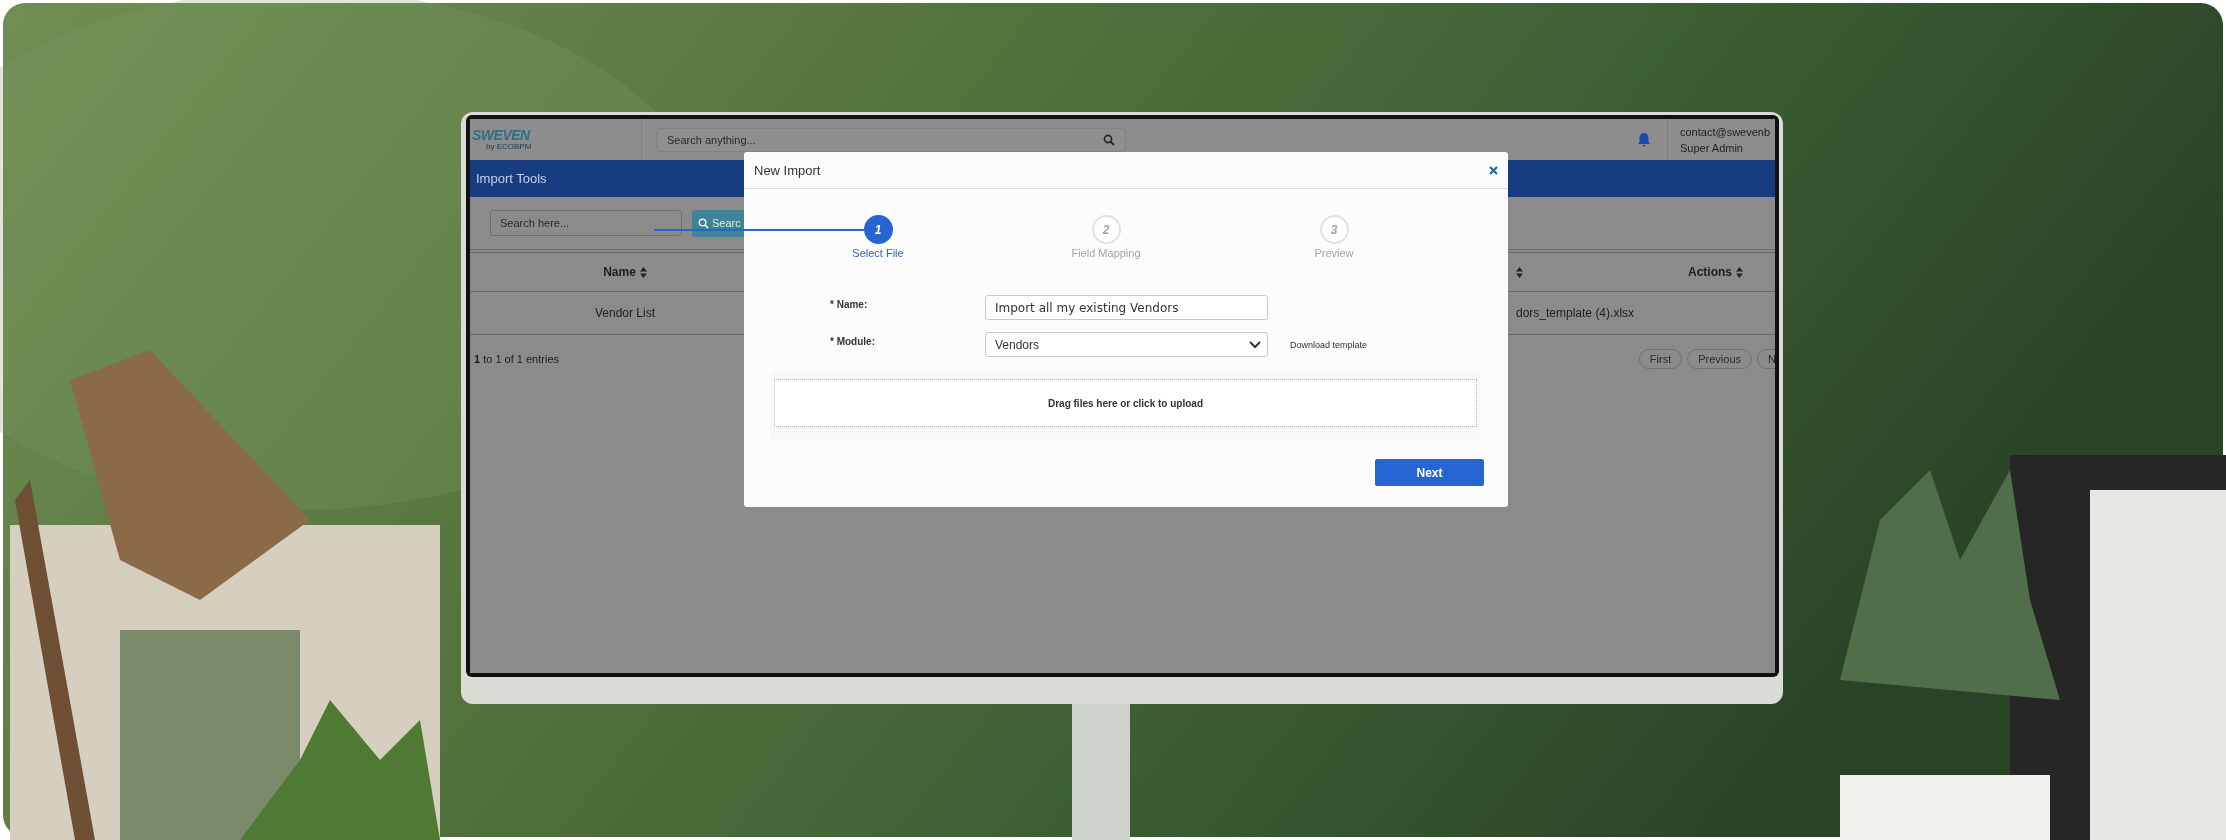 This screenshot has height=840, width=2226. I want to click on pagination-button: First, so click(1660, 359).